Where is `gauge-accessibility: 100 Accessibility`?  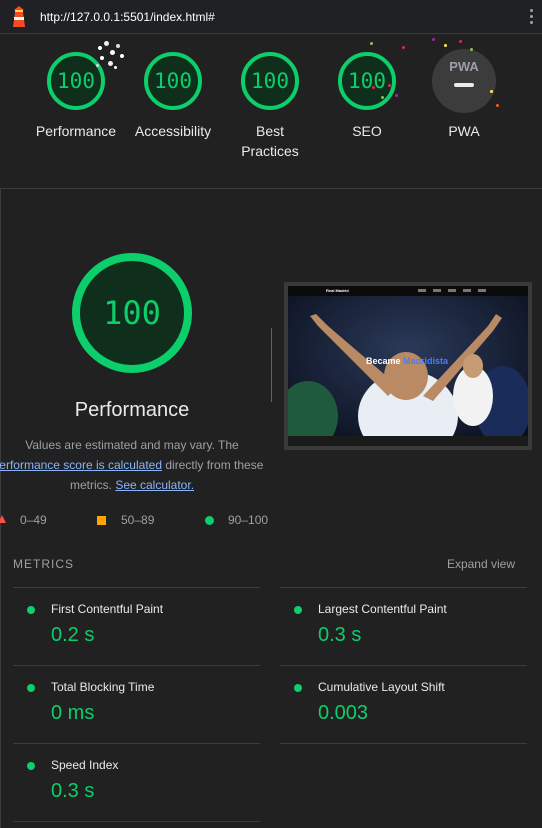 gauge-accessibility: 100 Accessibility is located at coordinates (173, 96).